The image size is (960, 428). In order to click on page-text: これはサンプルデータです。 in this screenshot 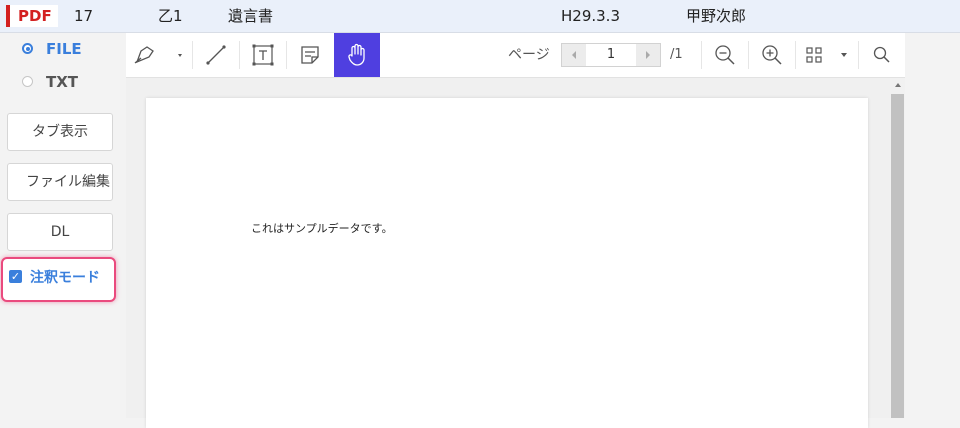, I will do `click(322, 228)`.